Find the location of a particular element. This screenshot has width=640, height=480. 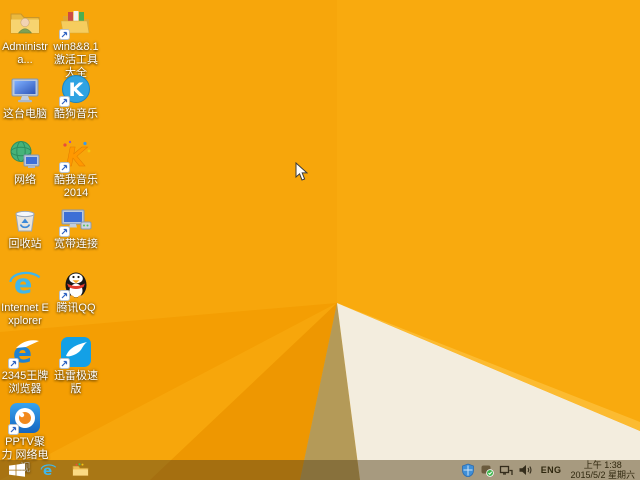

desktop-icon-label: 酷我音乐2014 is located at coordinates (76, 186).